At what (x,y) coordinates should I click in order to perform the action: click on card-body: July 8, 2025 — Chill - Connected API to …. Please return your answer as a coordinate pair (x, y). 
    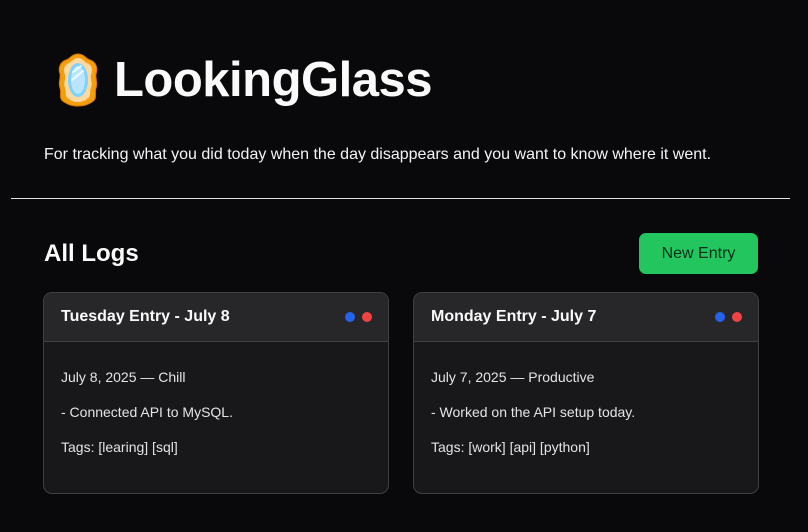
    Looking at the image, I should click on (216, 399).